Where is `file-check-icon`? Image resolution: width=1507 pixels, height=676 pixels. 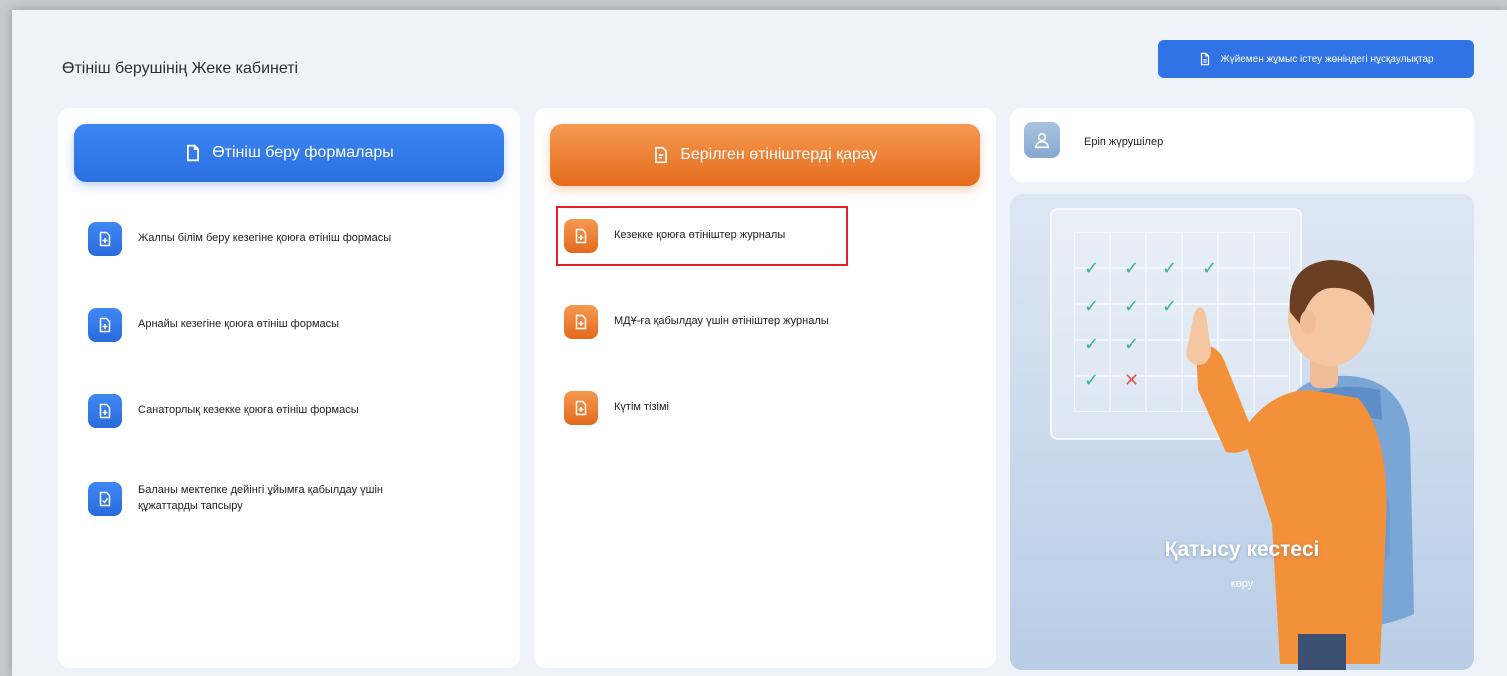
file-check-icon is located at coordinates (105, 499).